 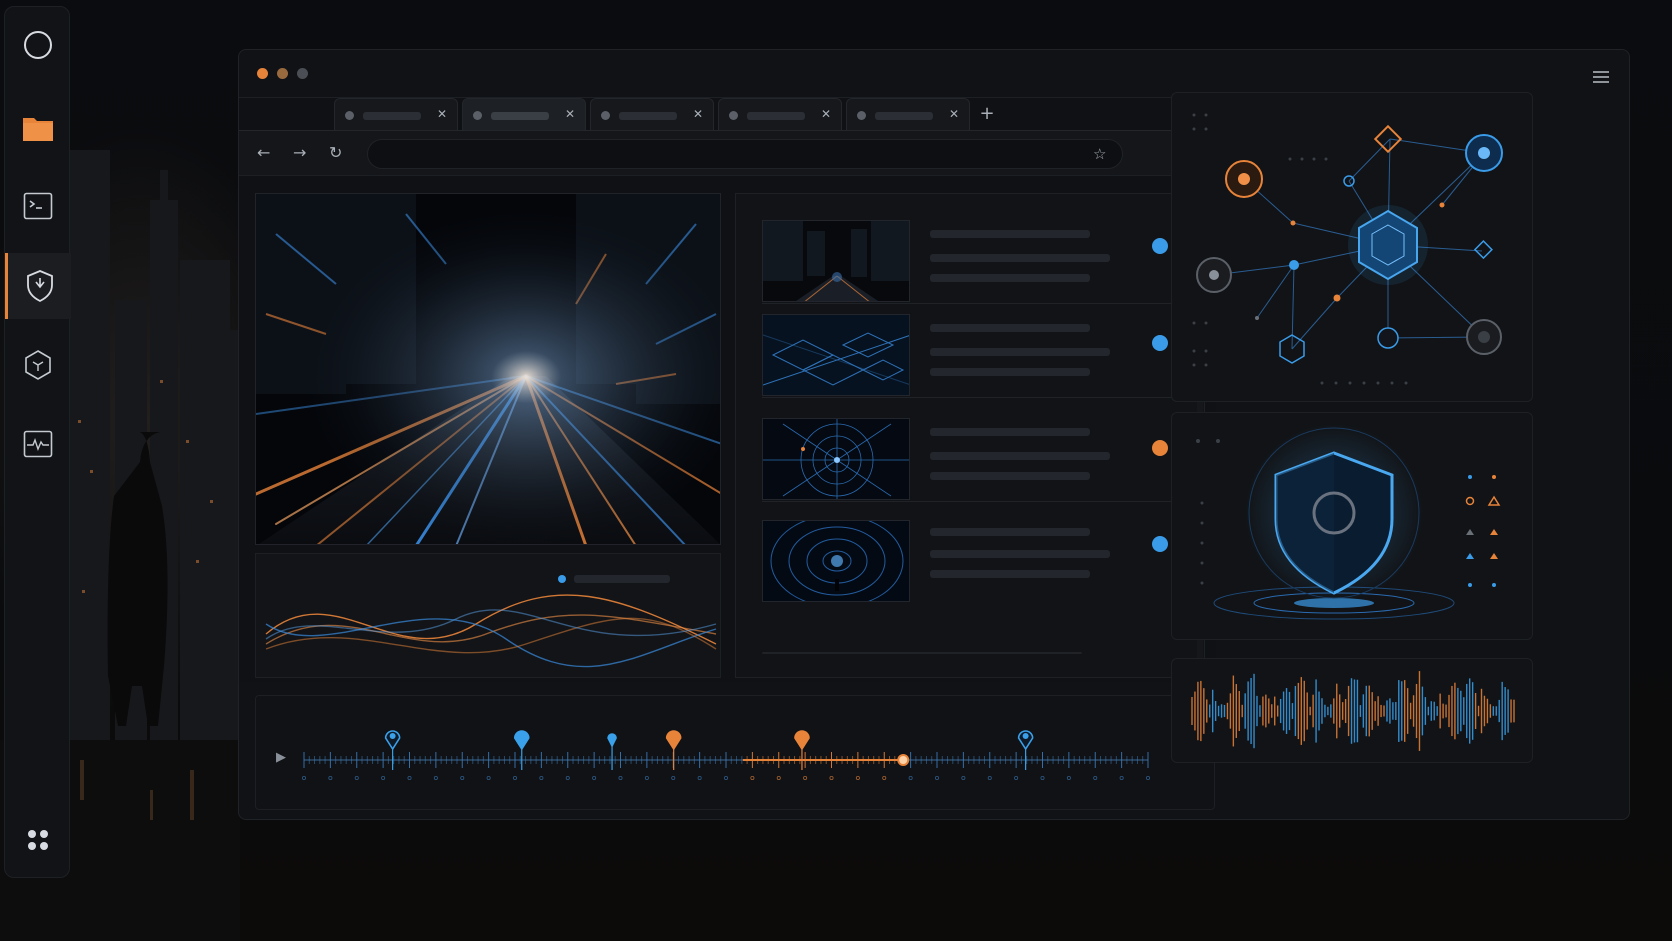 I want to click on dock-item-home, so click(x=38, y=45).